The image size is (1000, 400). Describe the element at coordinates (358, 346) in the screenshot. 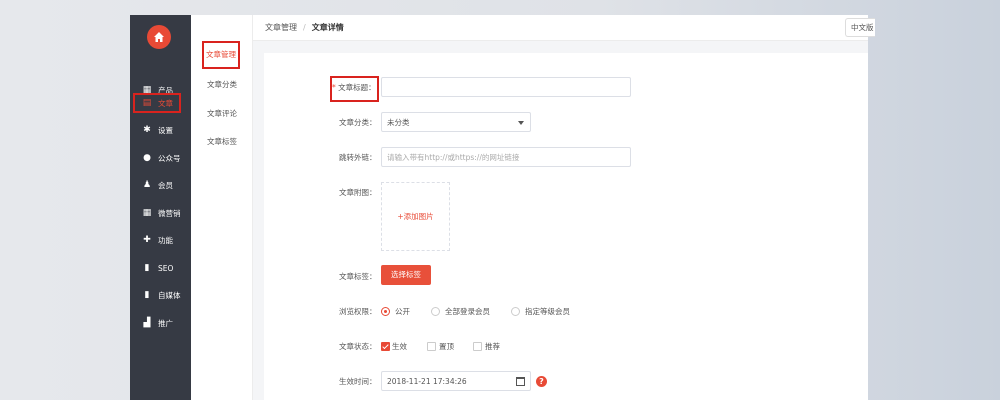

I see `status-label: 文章状态：` at that location.